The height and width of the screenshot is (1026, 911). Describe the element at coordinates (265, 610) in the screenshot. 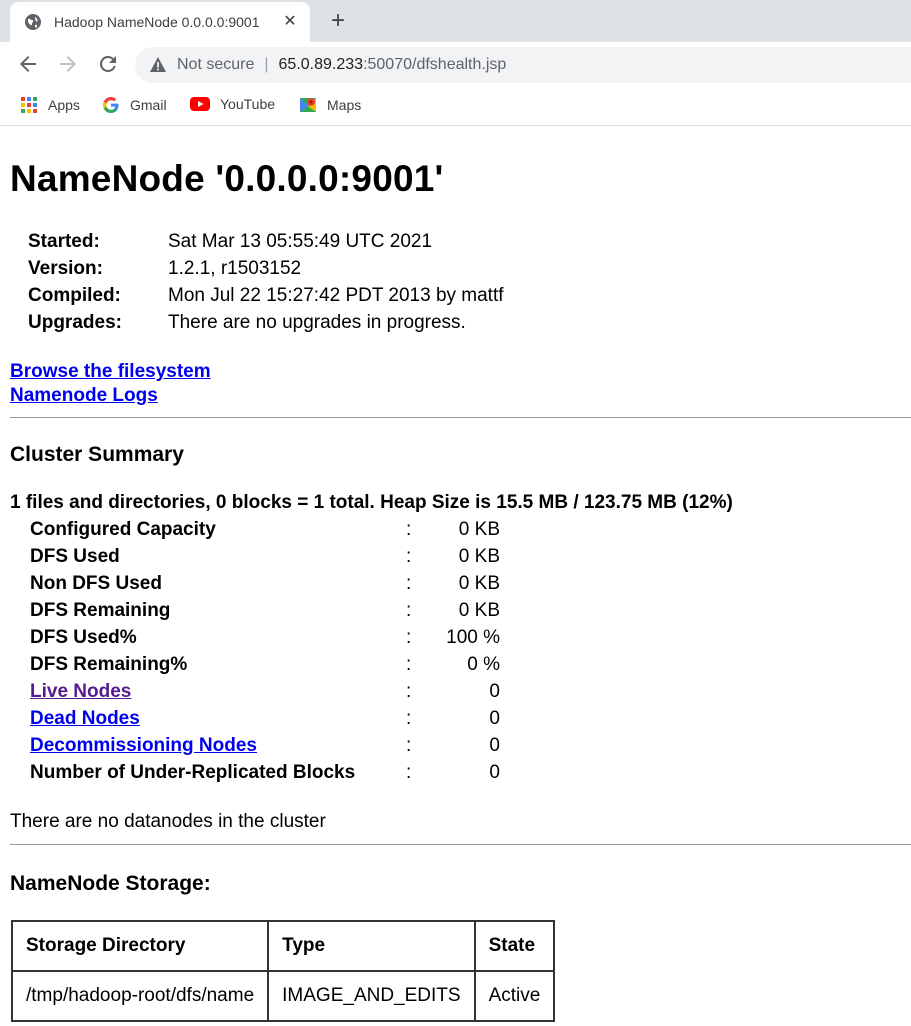

I see `summary-row-dfs-remaining: DFS Remaining : 0 KB` at that location.